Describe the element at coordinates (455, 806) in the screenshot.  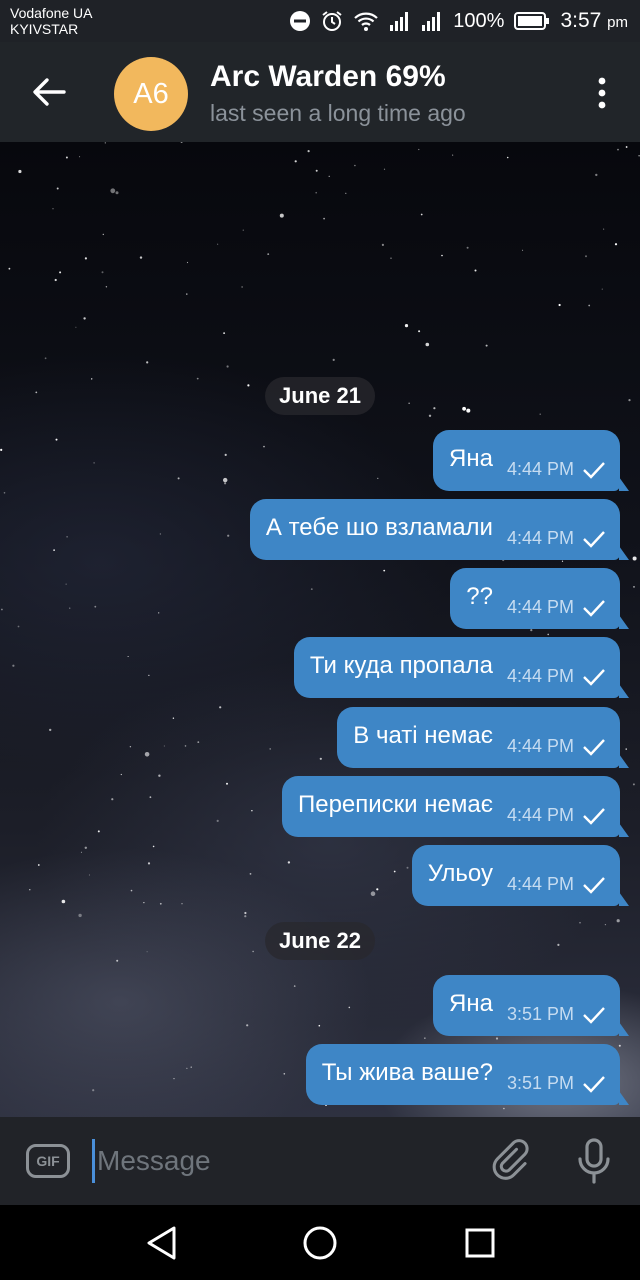
I see `message-bubble: Переписки немає 4:44 PM` at that location.